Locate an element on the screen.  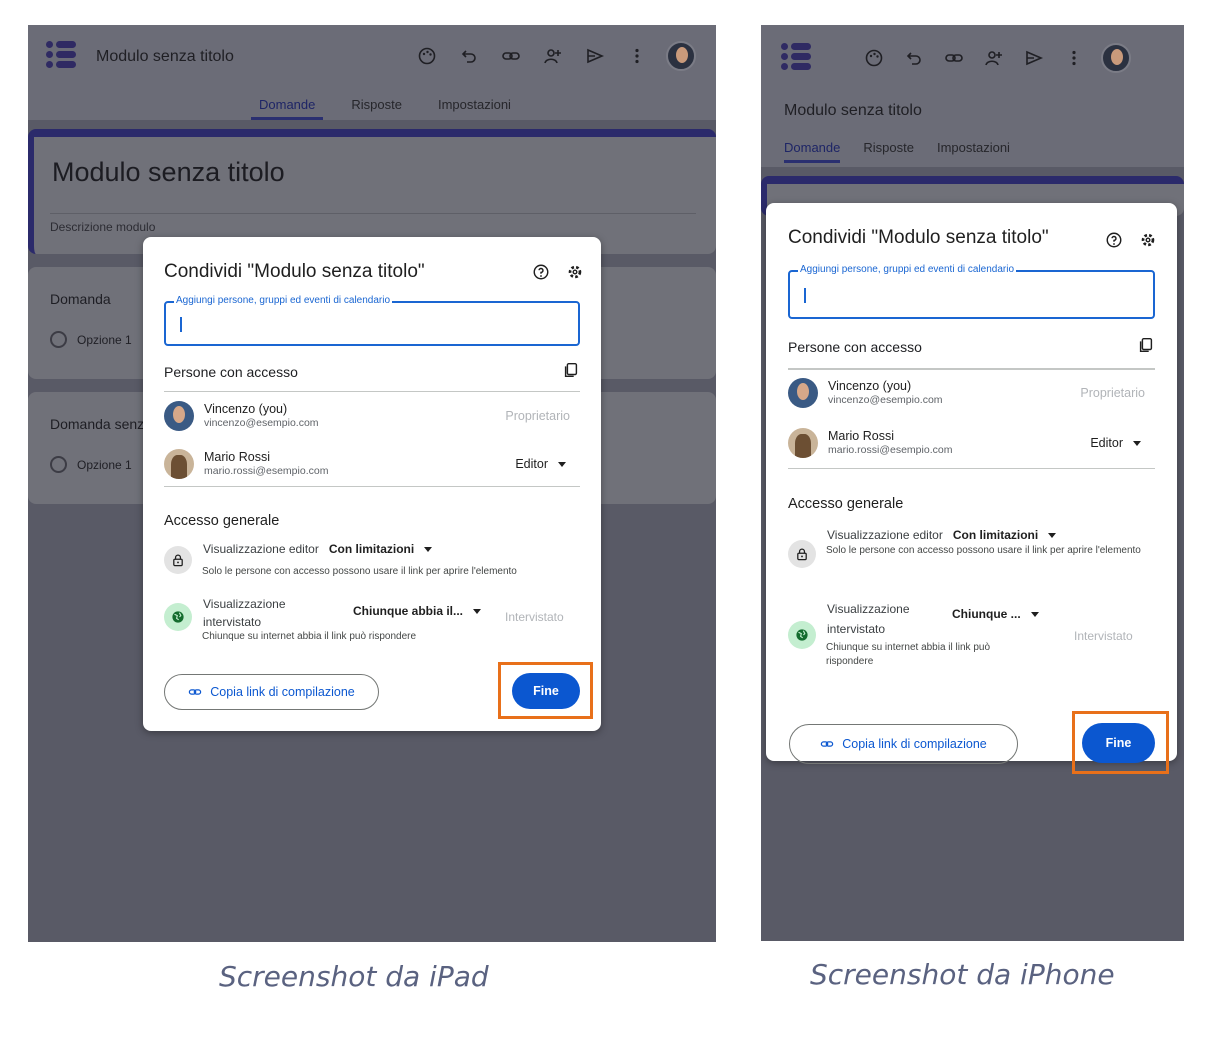
lock-icon is located at coordinates (178, 560).